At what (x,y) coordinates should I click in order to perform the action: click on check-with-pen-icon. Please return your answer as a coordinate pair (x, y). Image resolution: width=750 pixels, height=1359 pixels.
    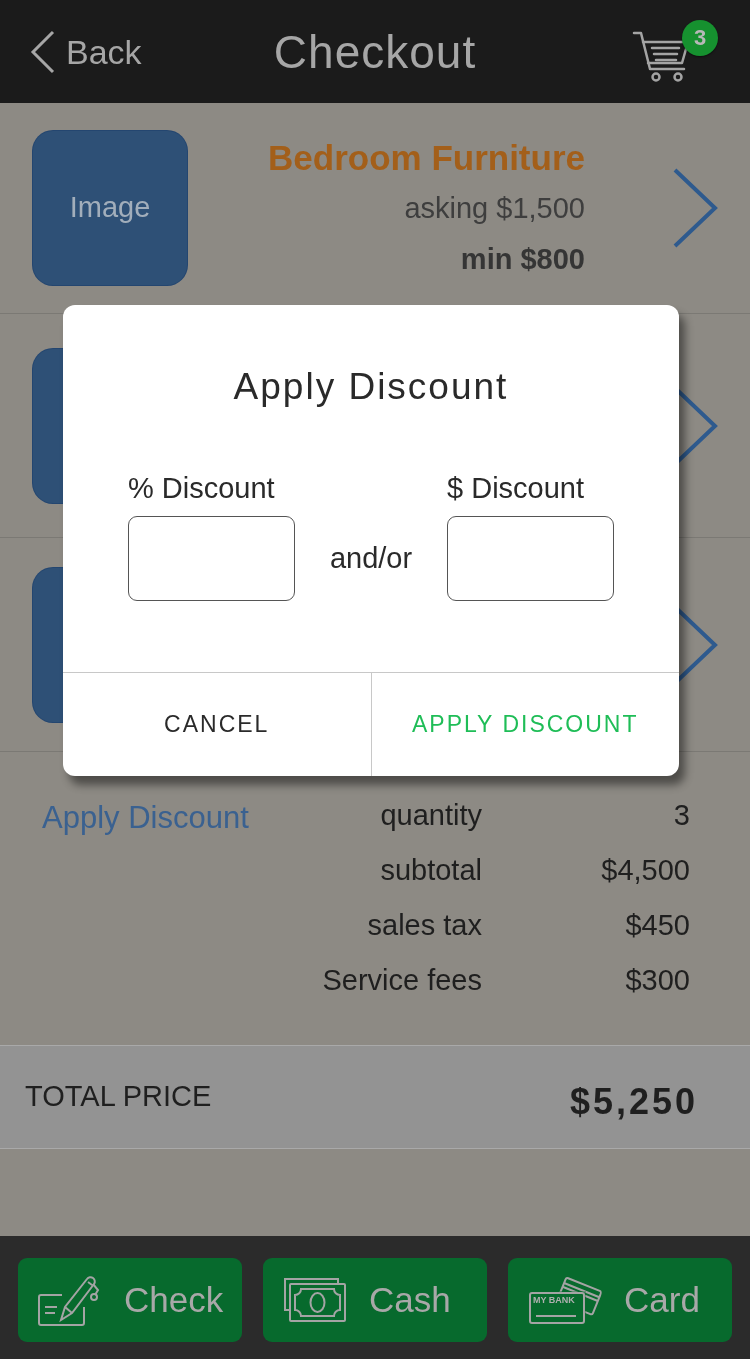
    Looking at the image, I should click on (70, 1300).